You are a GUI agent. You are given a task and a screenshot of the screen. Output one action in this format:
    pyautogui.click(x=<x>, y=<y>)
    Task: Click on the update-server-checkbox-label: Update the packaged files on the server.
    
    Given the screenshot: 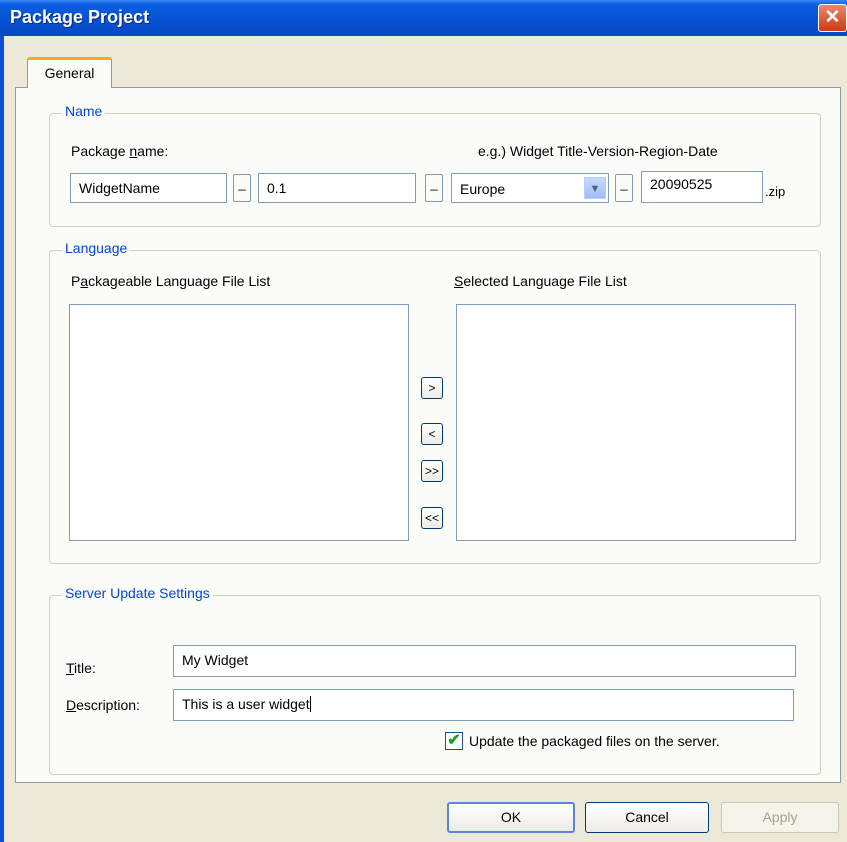 What is the action you would take?
    pyautogui.click(x=594, y=741)
    